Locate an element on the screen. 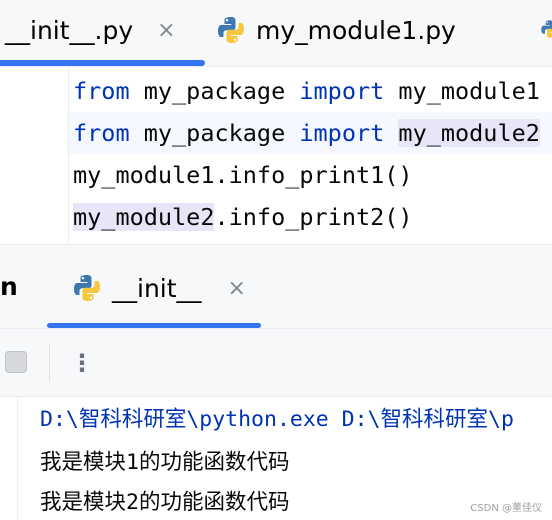  code-line-2: from my_package import my_module2 is located at coordinates (306, 133).